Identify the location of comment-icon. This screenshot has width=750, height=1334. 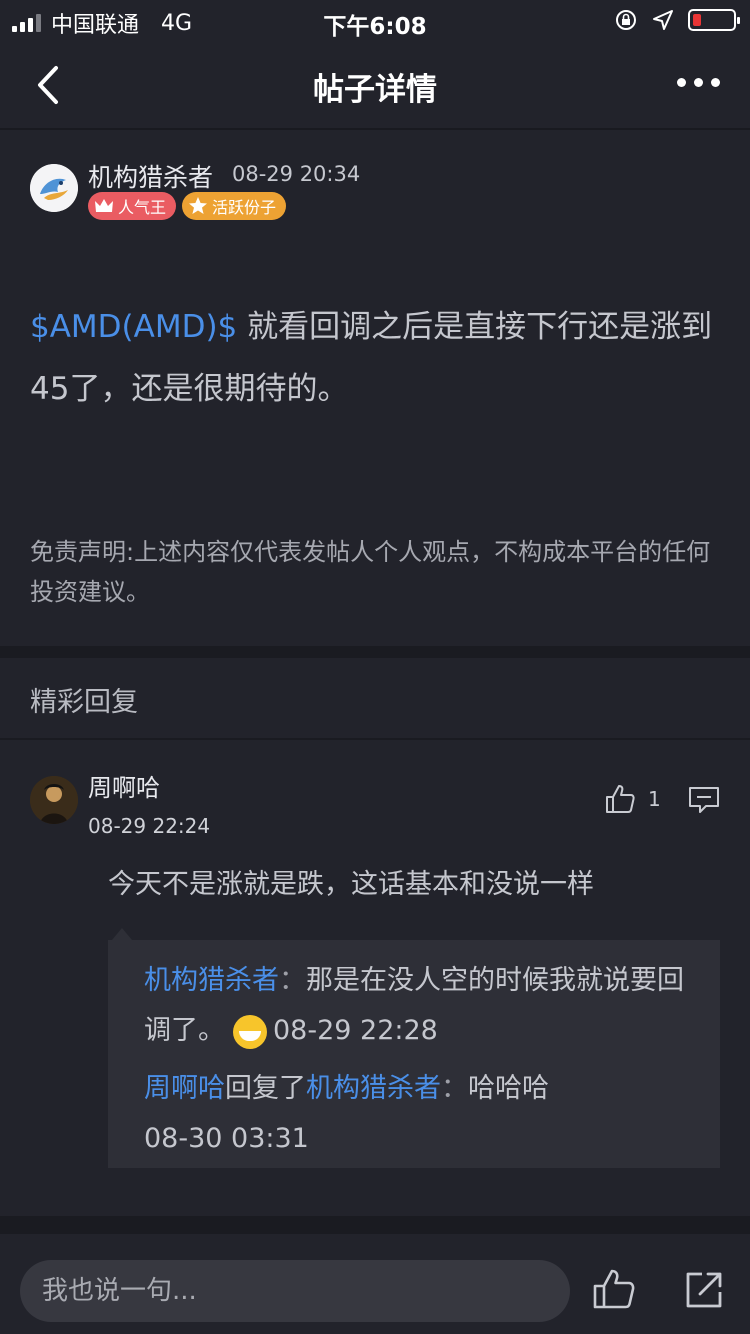
(704, 800).